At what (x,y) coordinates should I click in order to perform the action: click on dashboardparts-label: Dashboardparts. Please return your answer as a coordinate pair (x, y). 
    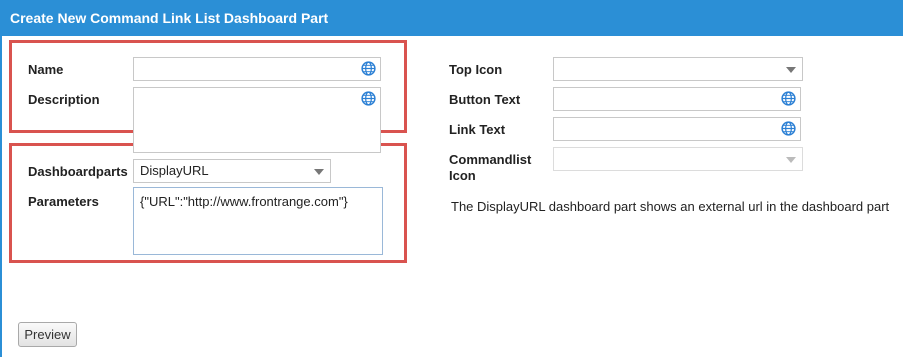
    Looking at the image, I should click on (78, 171).